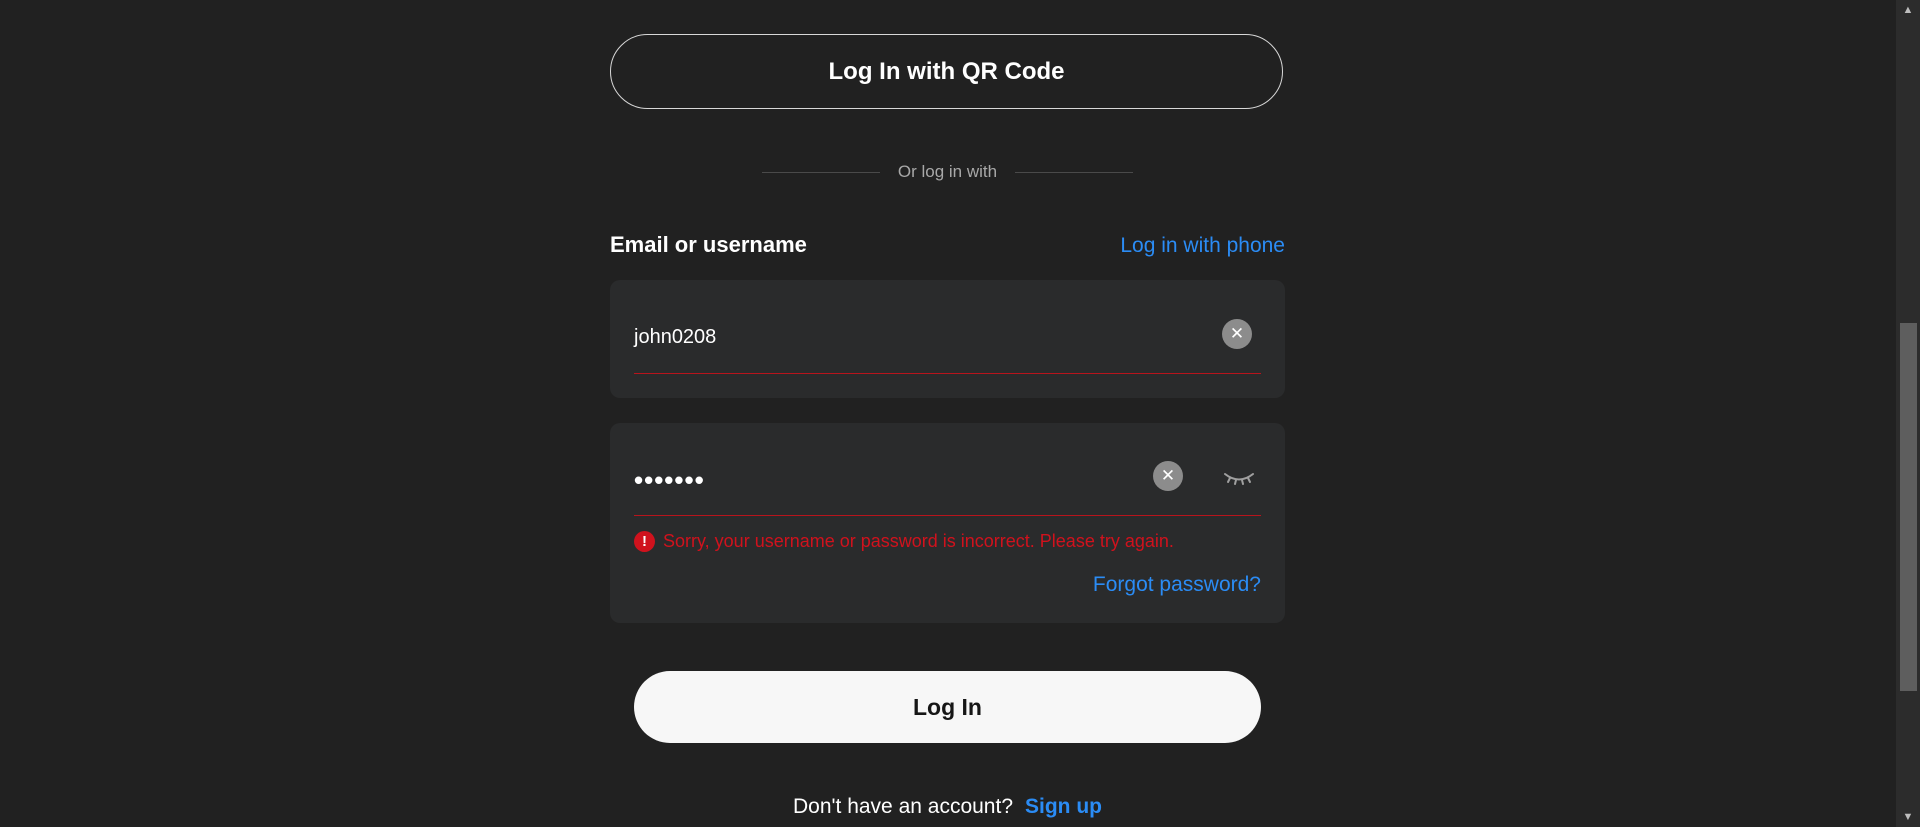  Describe the element at coordinates (708, 244) in the screenshot. I see `email-label: Email or username` at that location.